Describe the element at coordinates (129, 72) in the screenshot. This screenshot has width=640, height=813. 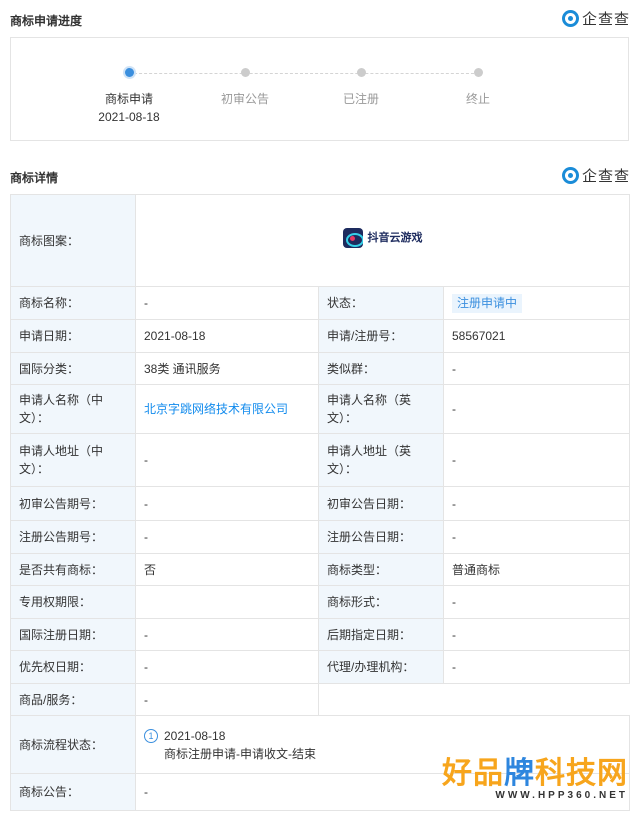
I see `step-active-dot-icon` at that location.